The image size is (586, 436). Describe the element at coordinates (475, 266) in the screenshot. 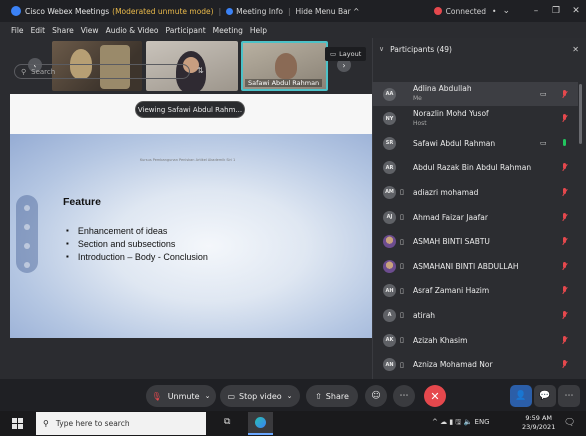

I see `participant-row: ▯ ASMAHANI BINTI ABDULLAH` at that location.